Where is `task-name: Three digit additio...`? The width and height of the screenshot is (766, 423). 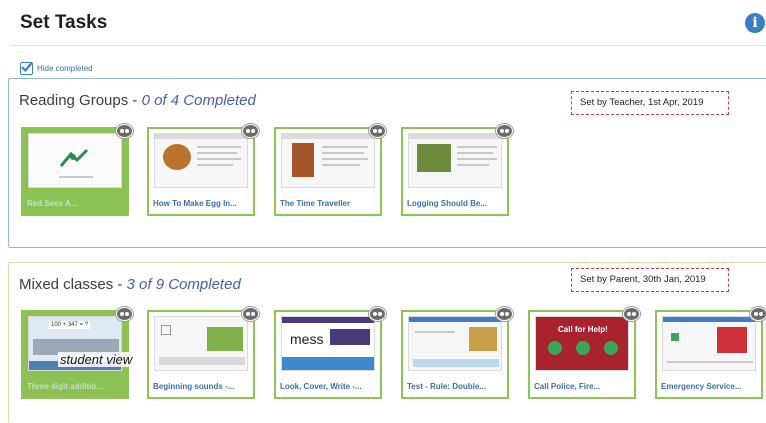
task-name: Three digit additio... is located at coordinates (65, 386).